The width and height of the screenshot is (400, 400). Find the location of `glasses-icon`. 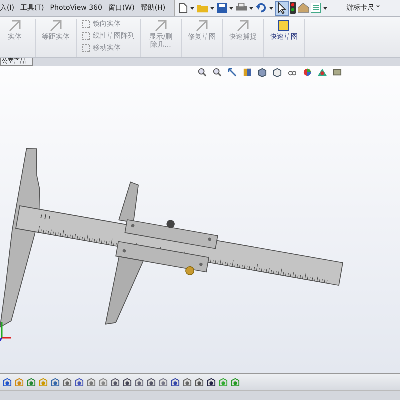

glasses-icon is located at coordinates (292, 72).